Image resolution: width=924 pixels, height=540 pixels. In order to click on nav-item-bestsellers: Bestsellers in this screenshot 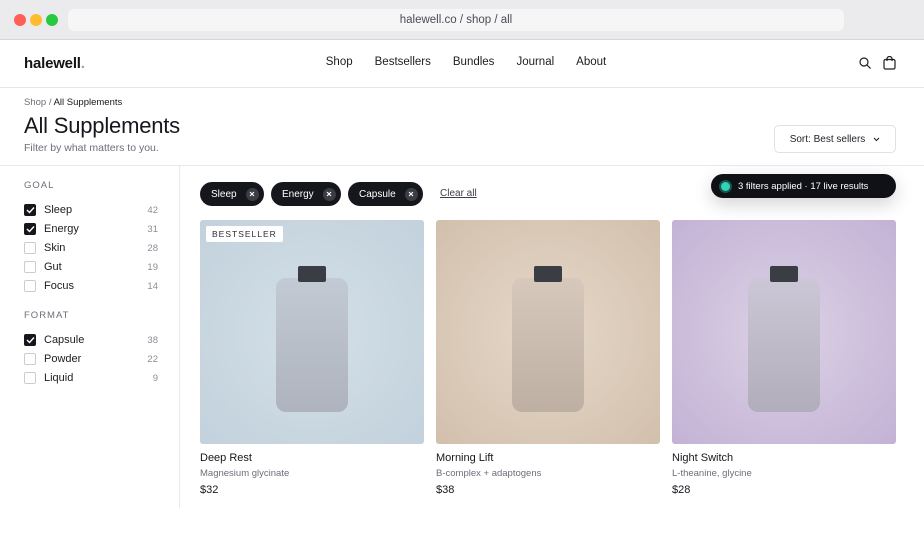, I will do `click(403, 62)`.